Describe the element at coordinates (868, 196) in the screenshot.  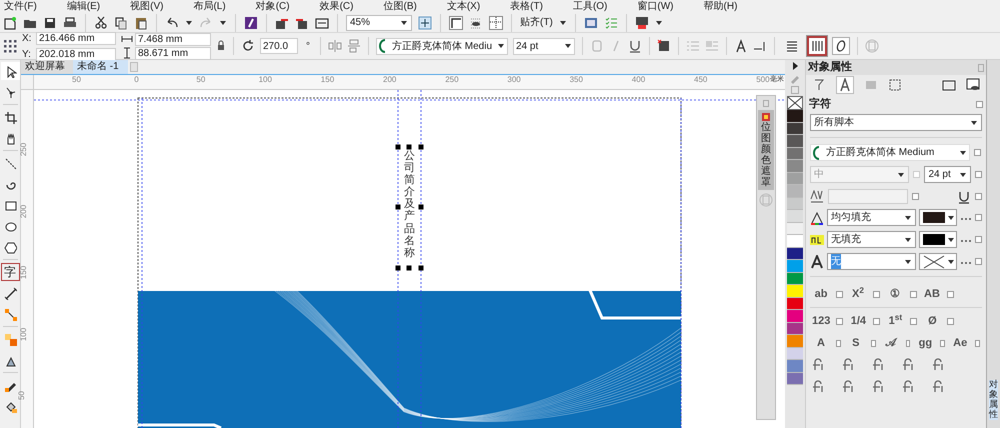
I see `kerning-field` at that location.